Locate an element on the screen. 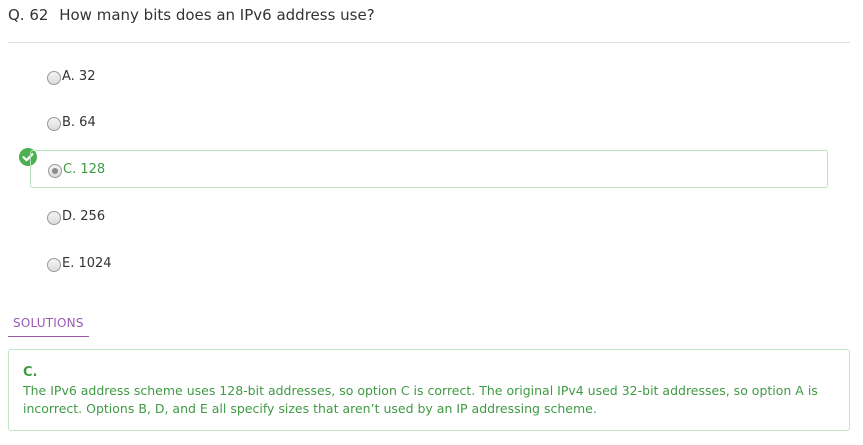 This screenshot has height=445, width=863. option-d: D. 256 is located at coordinates (429, 216).